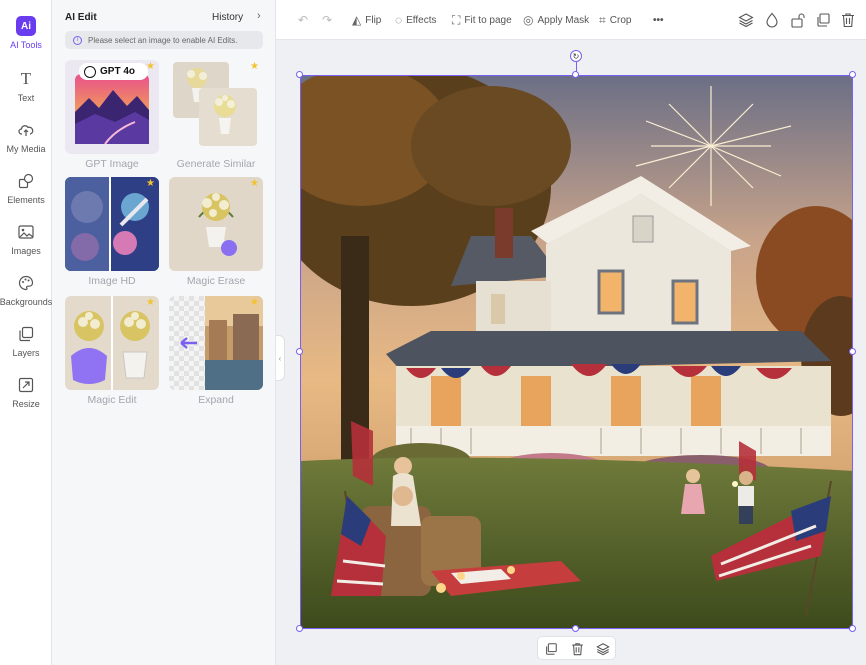  What do you see at coordinates (575, 74) in the screenshot?
I see `resize-handle-n` at bounding box center [575, 74].